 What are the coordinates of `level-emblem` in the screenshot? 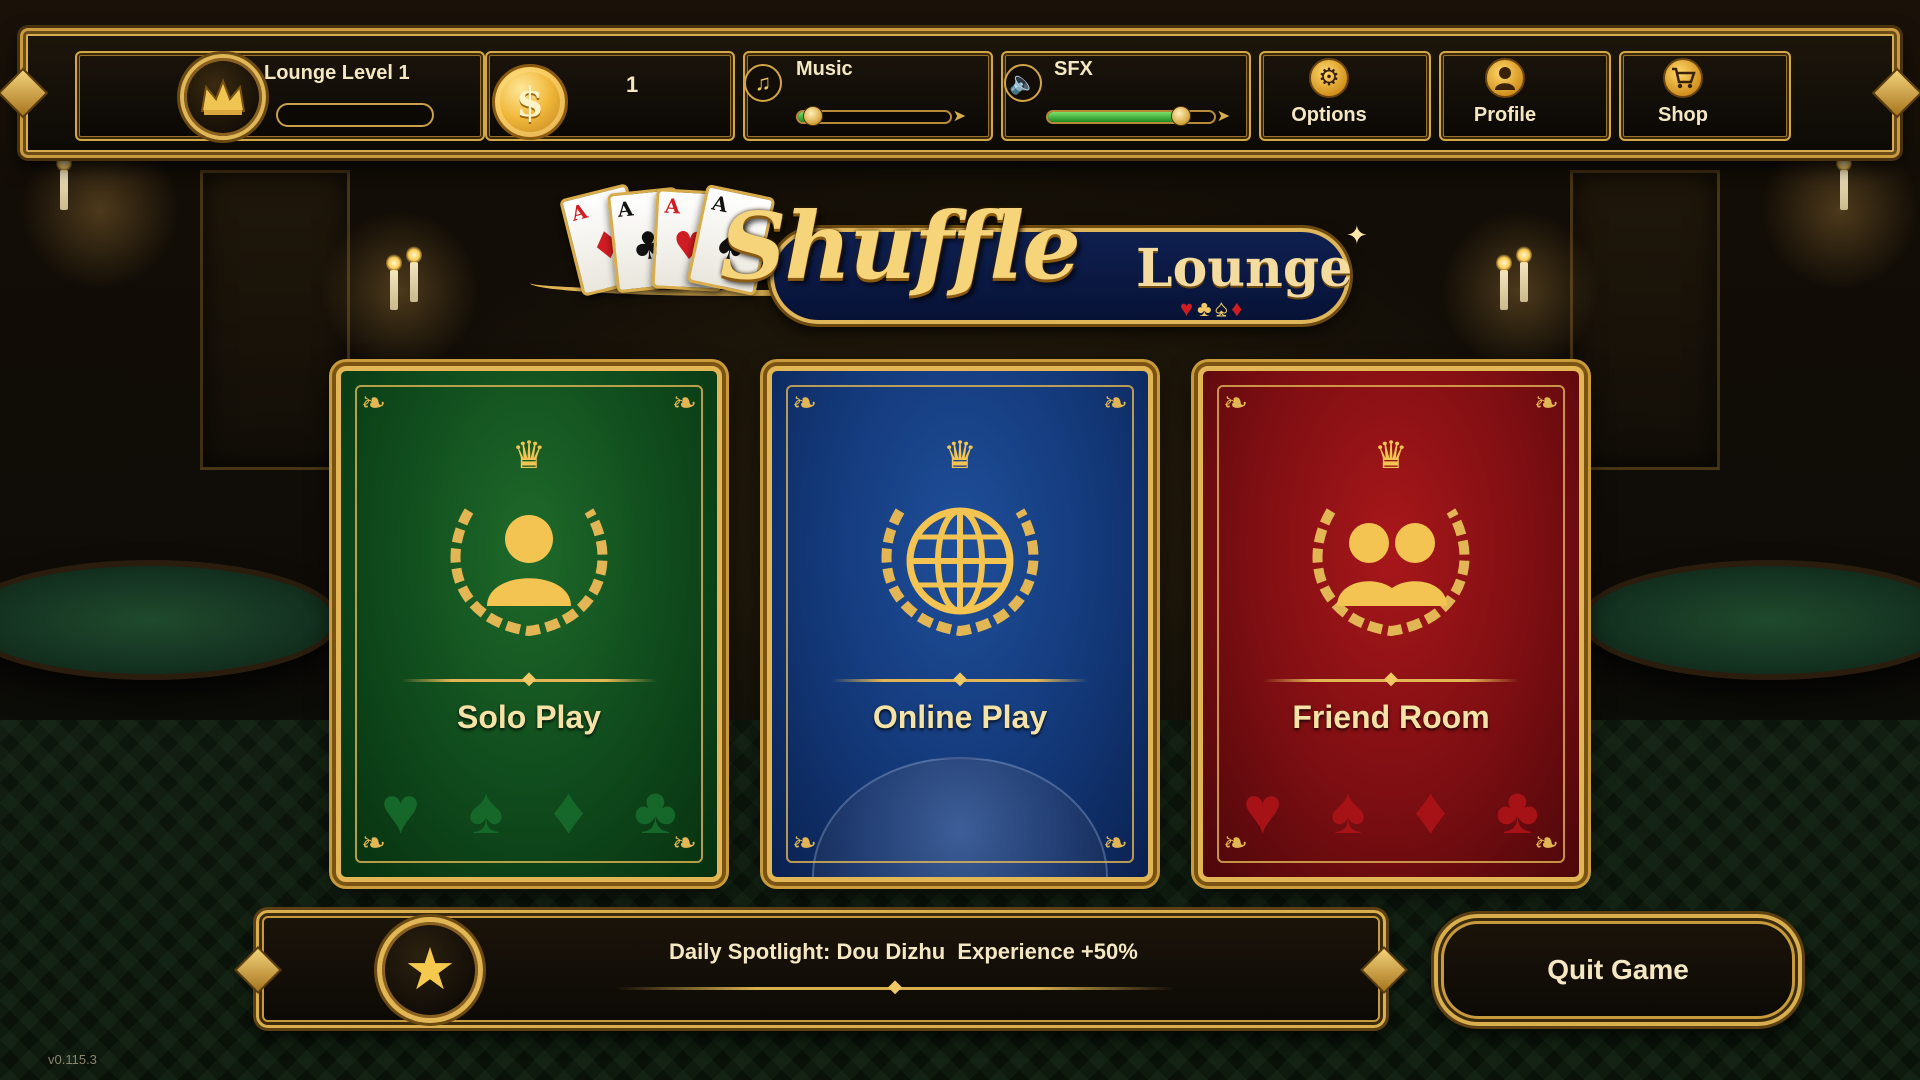 It's located at (223, 97).